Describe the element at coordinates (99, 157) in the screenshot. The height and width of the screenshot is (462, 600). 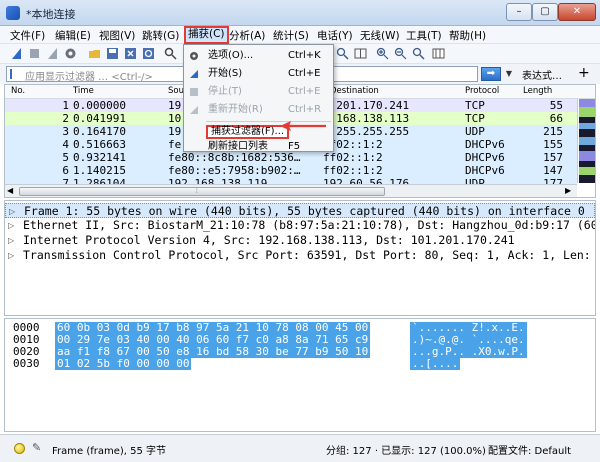
I see `packet-time: 0.932141` at that location.